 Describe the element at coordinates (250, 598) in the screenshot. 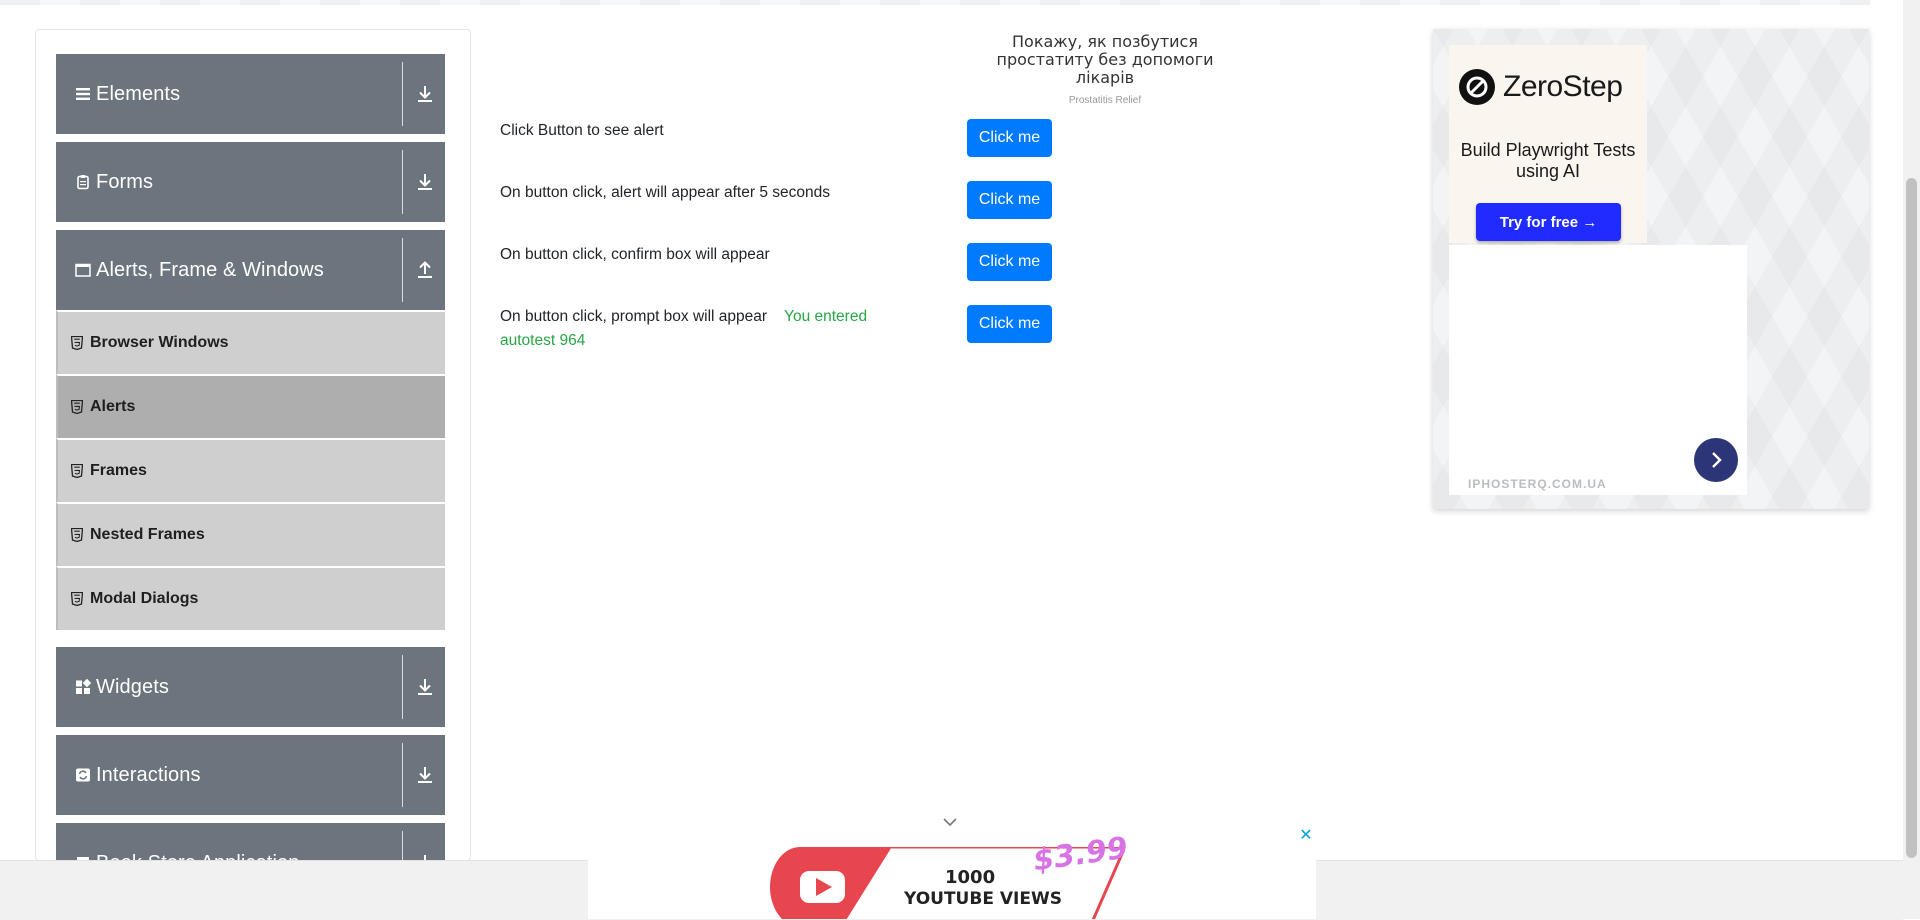

I see `menu-item-modal-dialogs: Modal Dialogs` at that location.